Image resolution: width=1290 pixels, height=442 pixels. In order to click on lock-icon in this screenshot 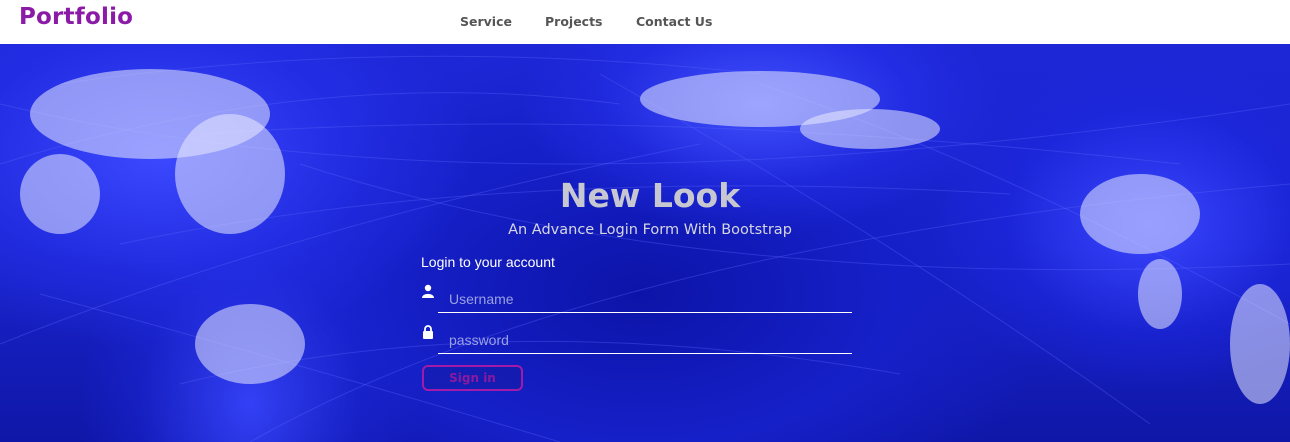, I will do `click(428, 332)`.